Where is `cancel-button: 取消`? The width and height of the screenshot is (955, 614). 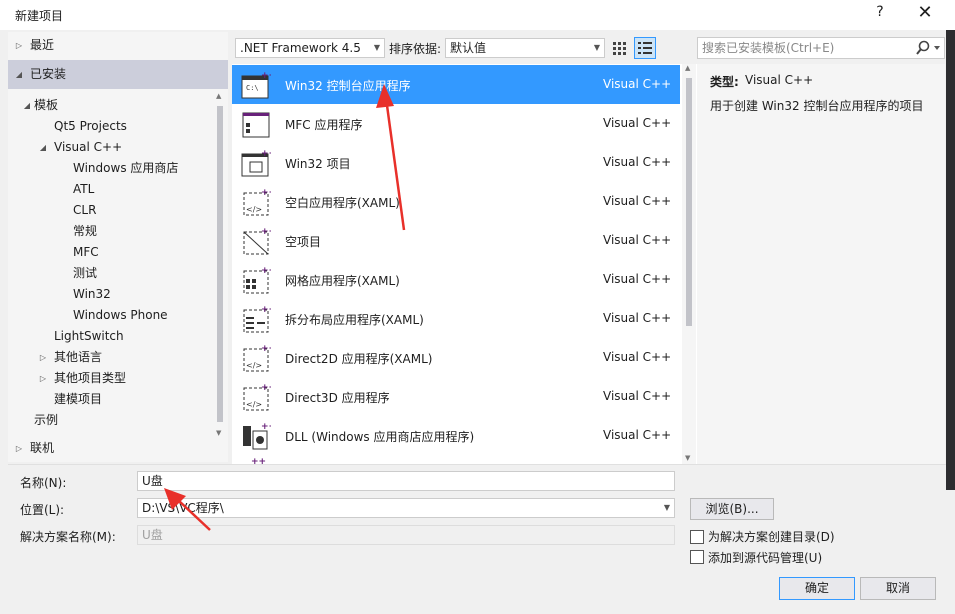 cancel-button: 取消 is located at coordinates (898, 588).